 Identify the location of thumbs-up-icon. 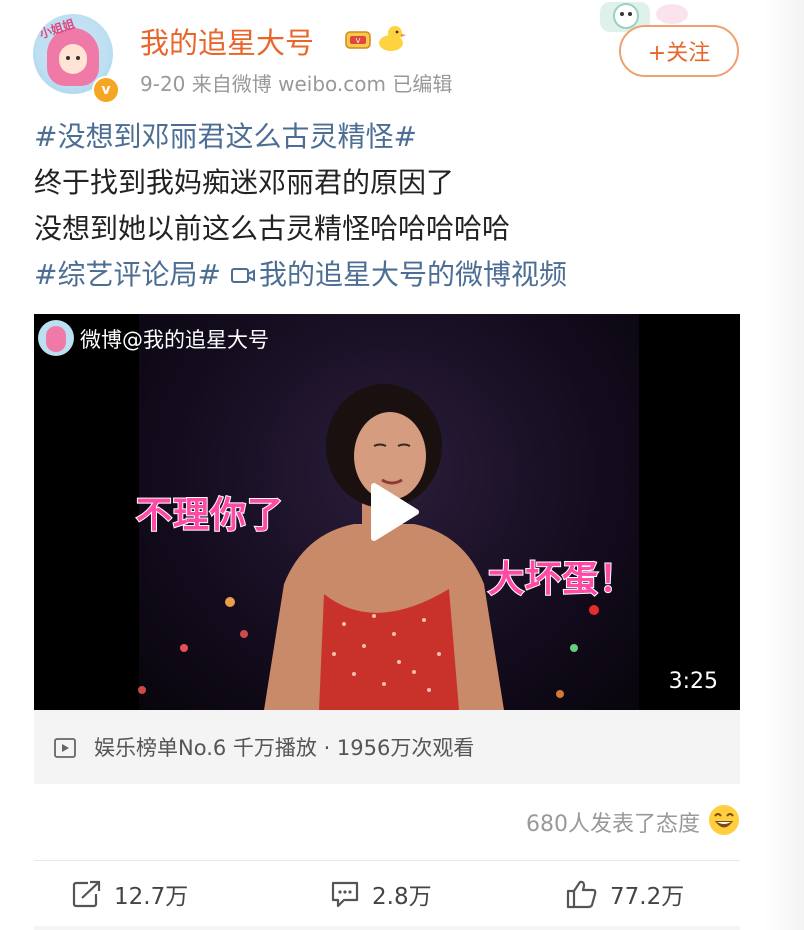
(581, 894).